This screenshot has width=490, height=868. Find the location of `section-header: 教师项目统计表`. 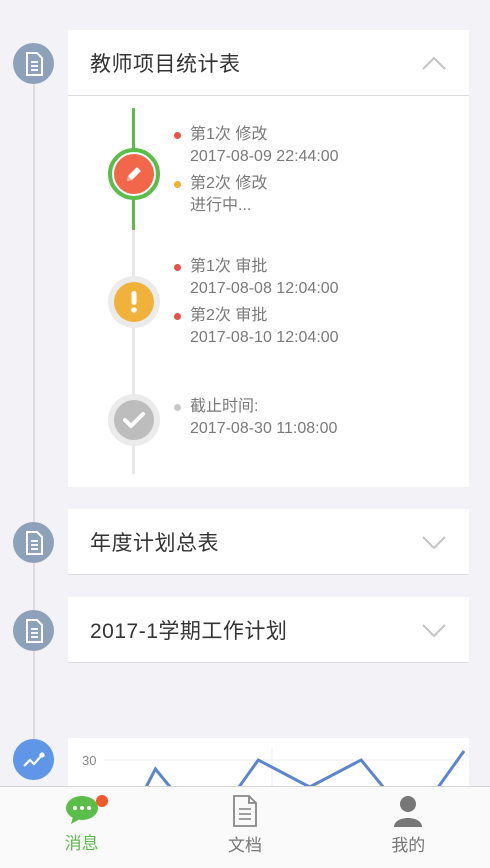

section-header: 教师项目统计表 is located at coordinates (268, 63).